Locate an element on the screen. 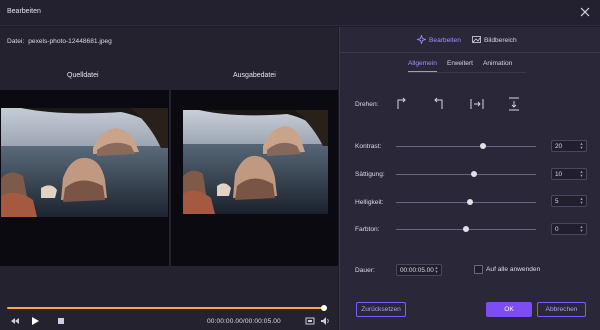 This screenshot has height=330, width=600. output-preview is located at coordinates (254, 178).